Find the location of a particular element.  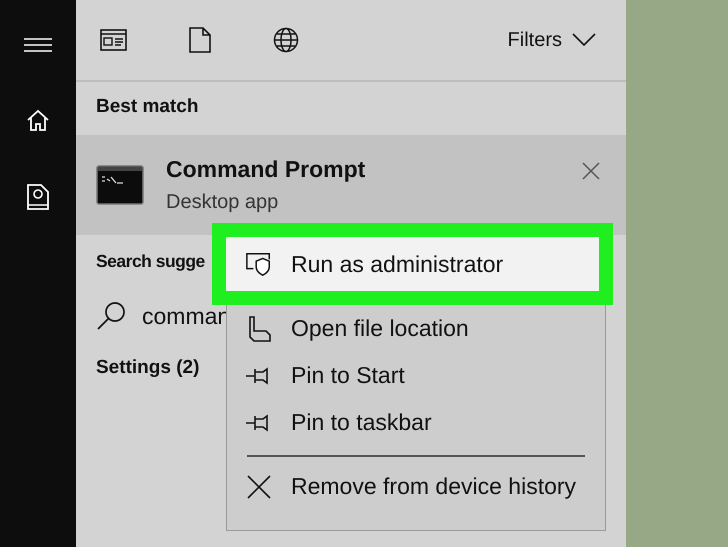

filters-button: Filters is located at coordinates (552, 40).